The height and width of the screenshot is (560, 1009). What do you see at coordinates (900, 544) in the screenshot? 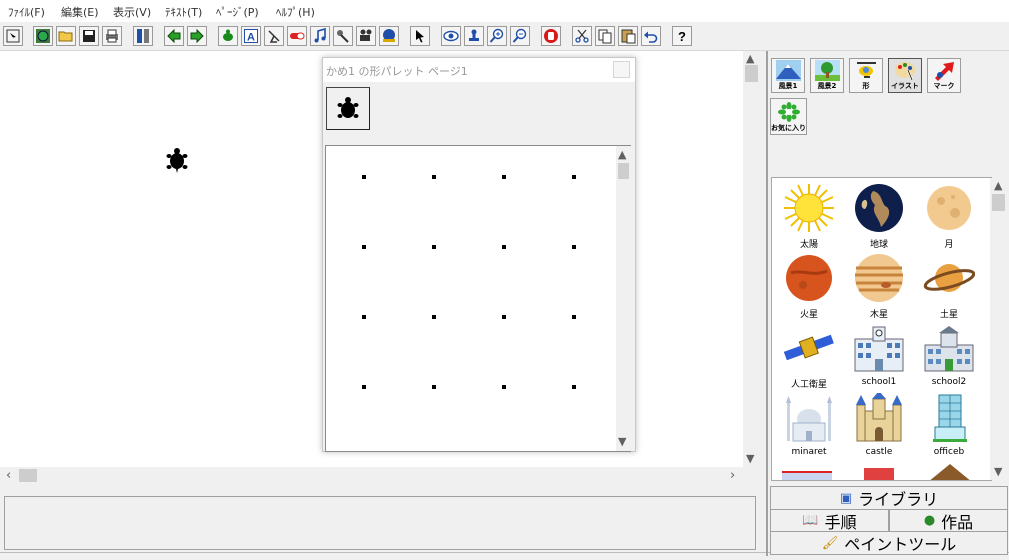
I see `paint-tool-label: ペイントツール` at bounding box center [900, 544].